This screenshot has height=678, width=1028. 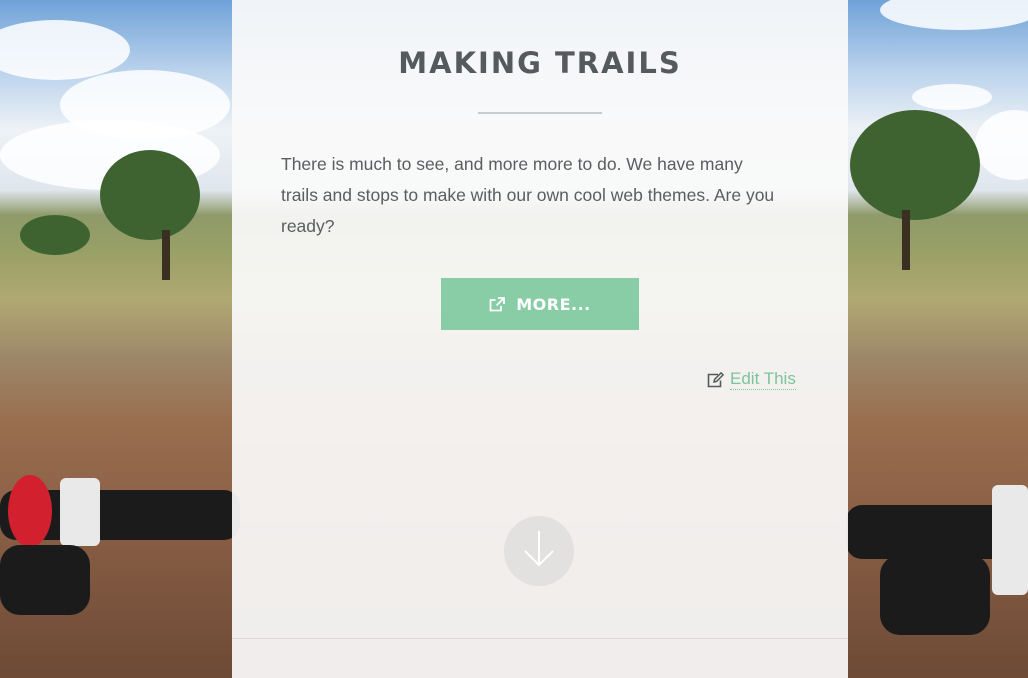 I want to click on title-divider, so click(x=540, y=113).